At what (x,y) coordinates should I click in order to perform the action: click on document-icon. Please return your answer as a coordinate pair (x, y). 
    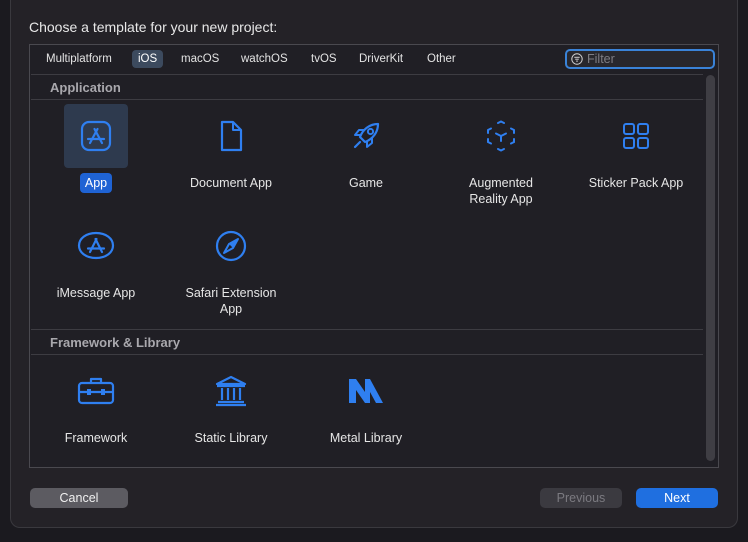
    Looking at the image, I should click on (231, 136).